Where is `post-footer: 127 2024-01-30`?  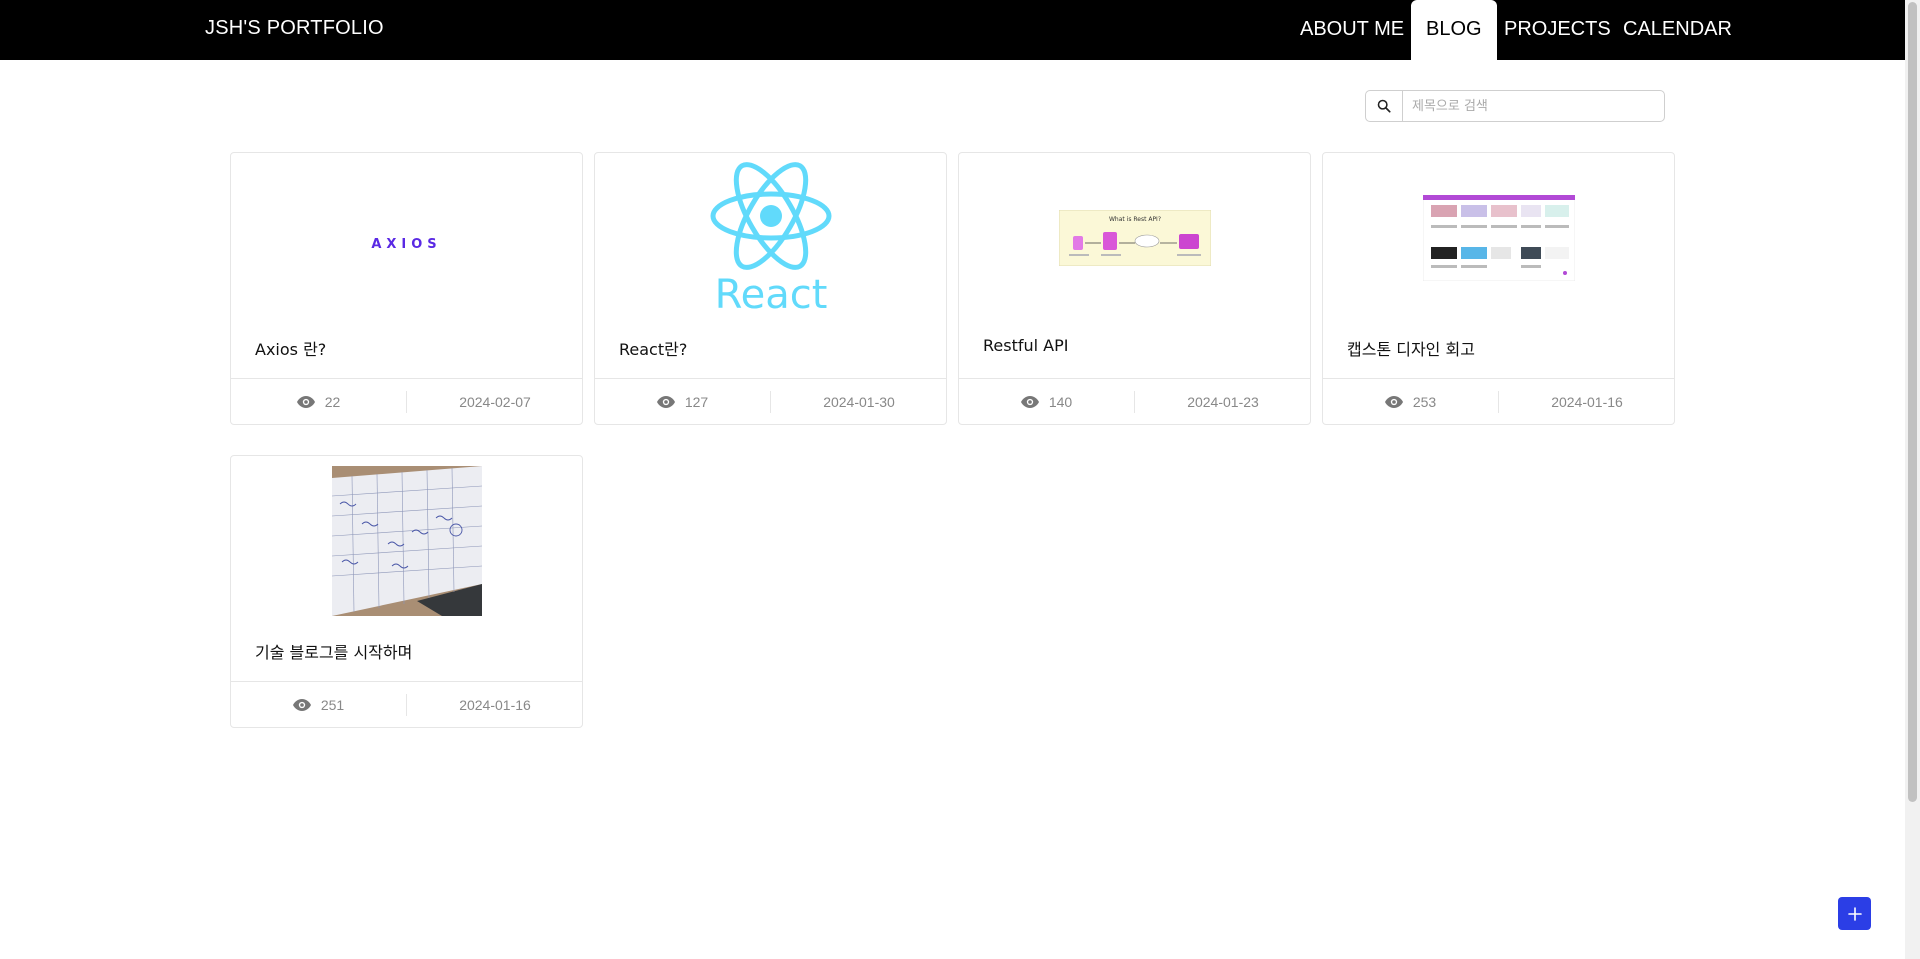 post-footer: 127 2024-01-30 is located at coordinates (770, 401).